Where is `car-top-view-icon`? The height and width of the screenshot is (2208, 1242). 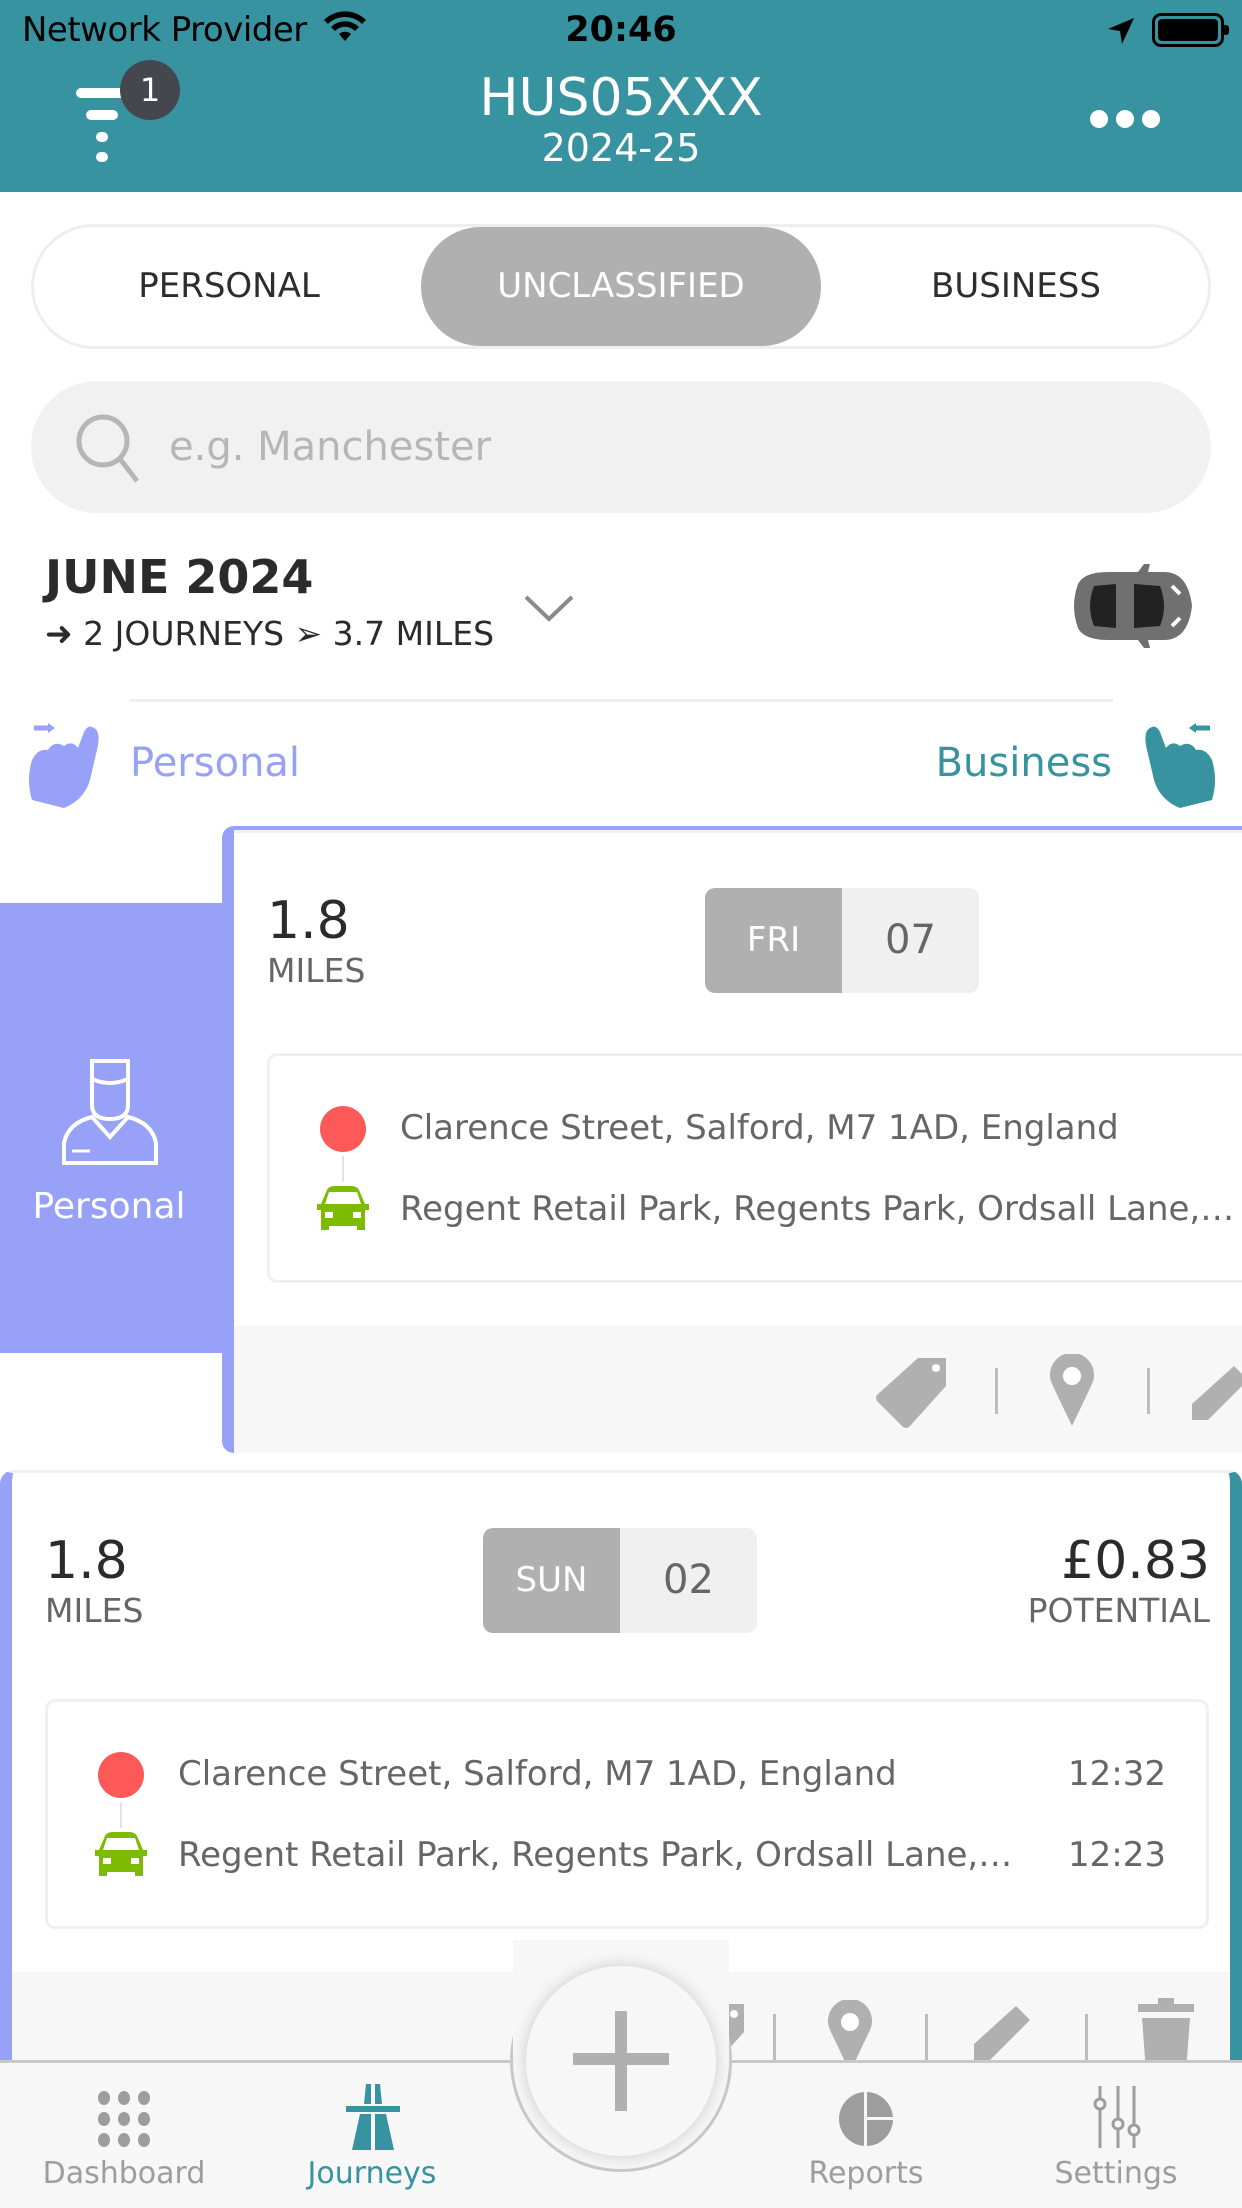 car-top-view-icon is located at coordinates (1133, 606).